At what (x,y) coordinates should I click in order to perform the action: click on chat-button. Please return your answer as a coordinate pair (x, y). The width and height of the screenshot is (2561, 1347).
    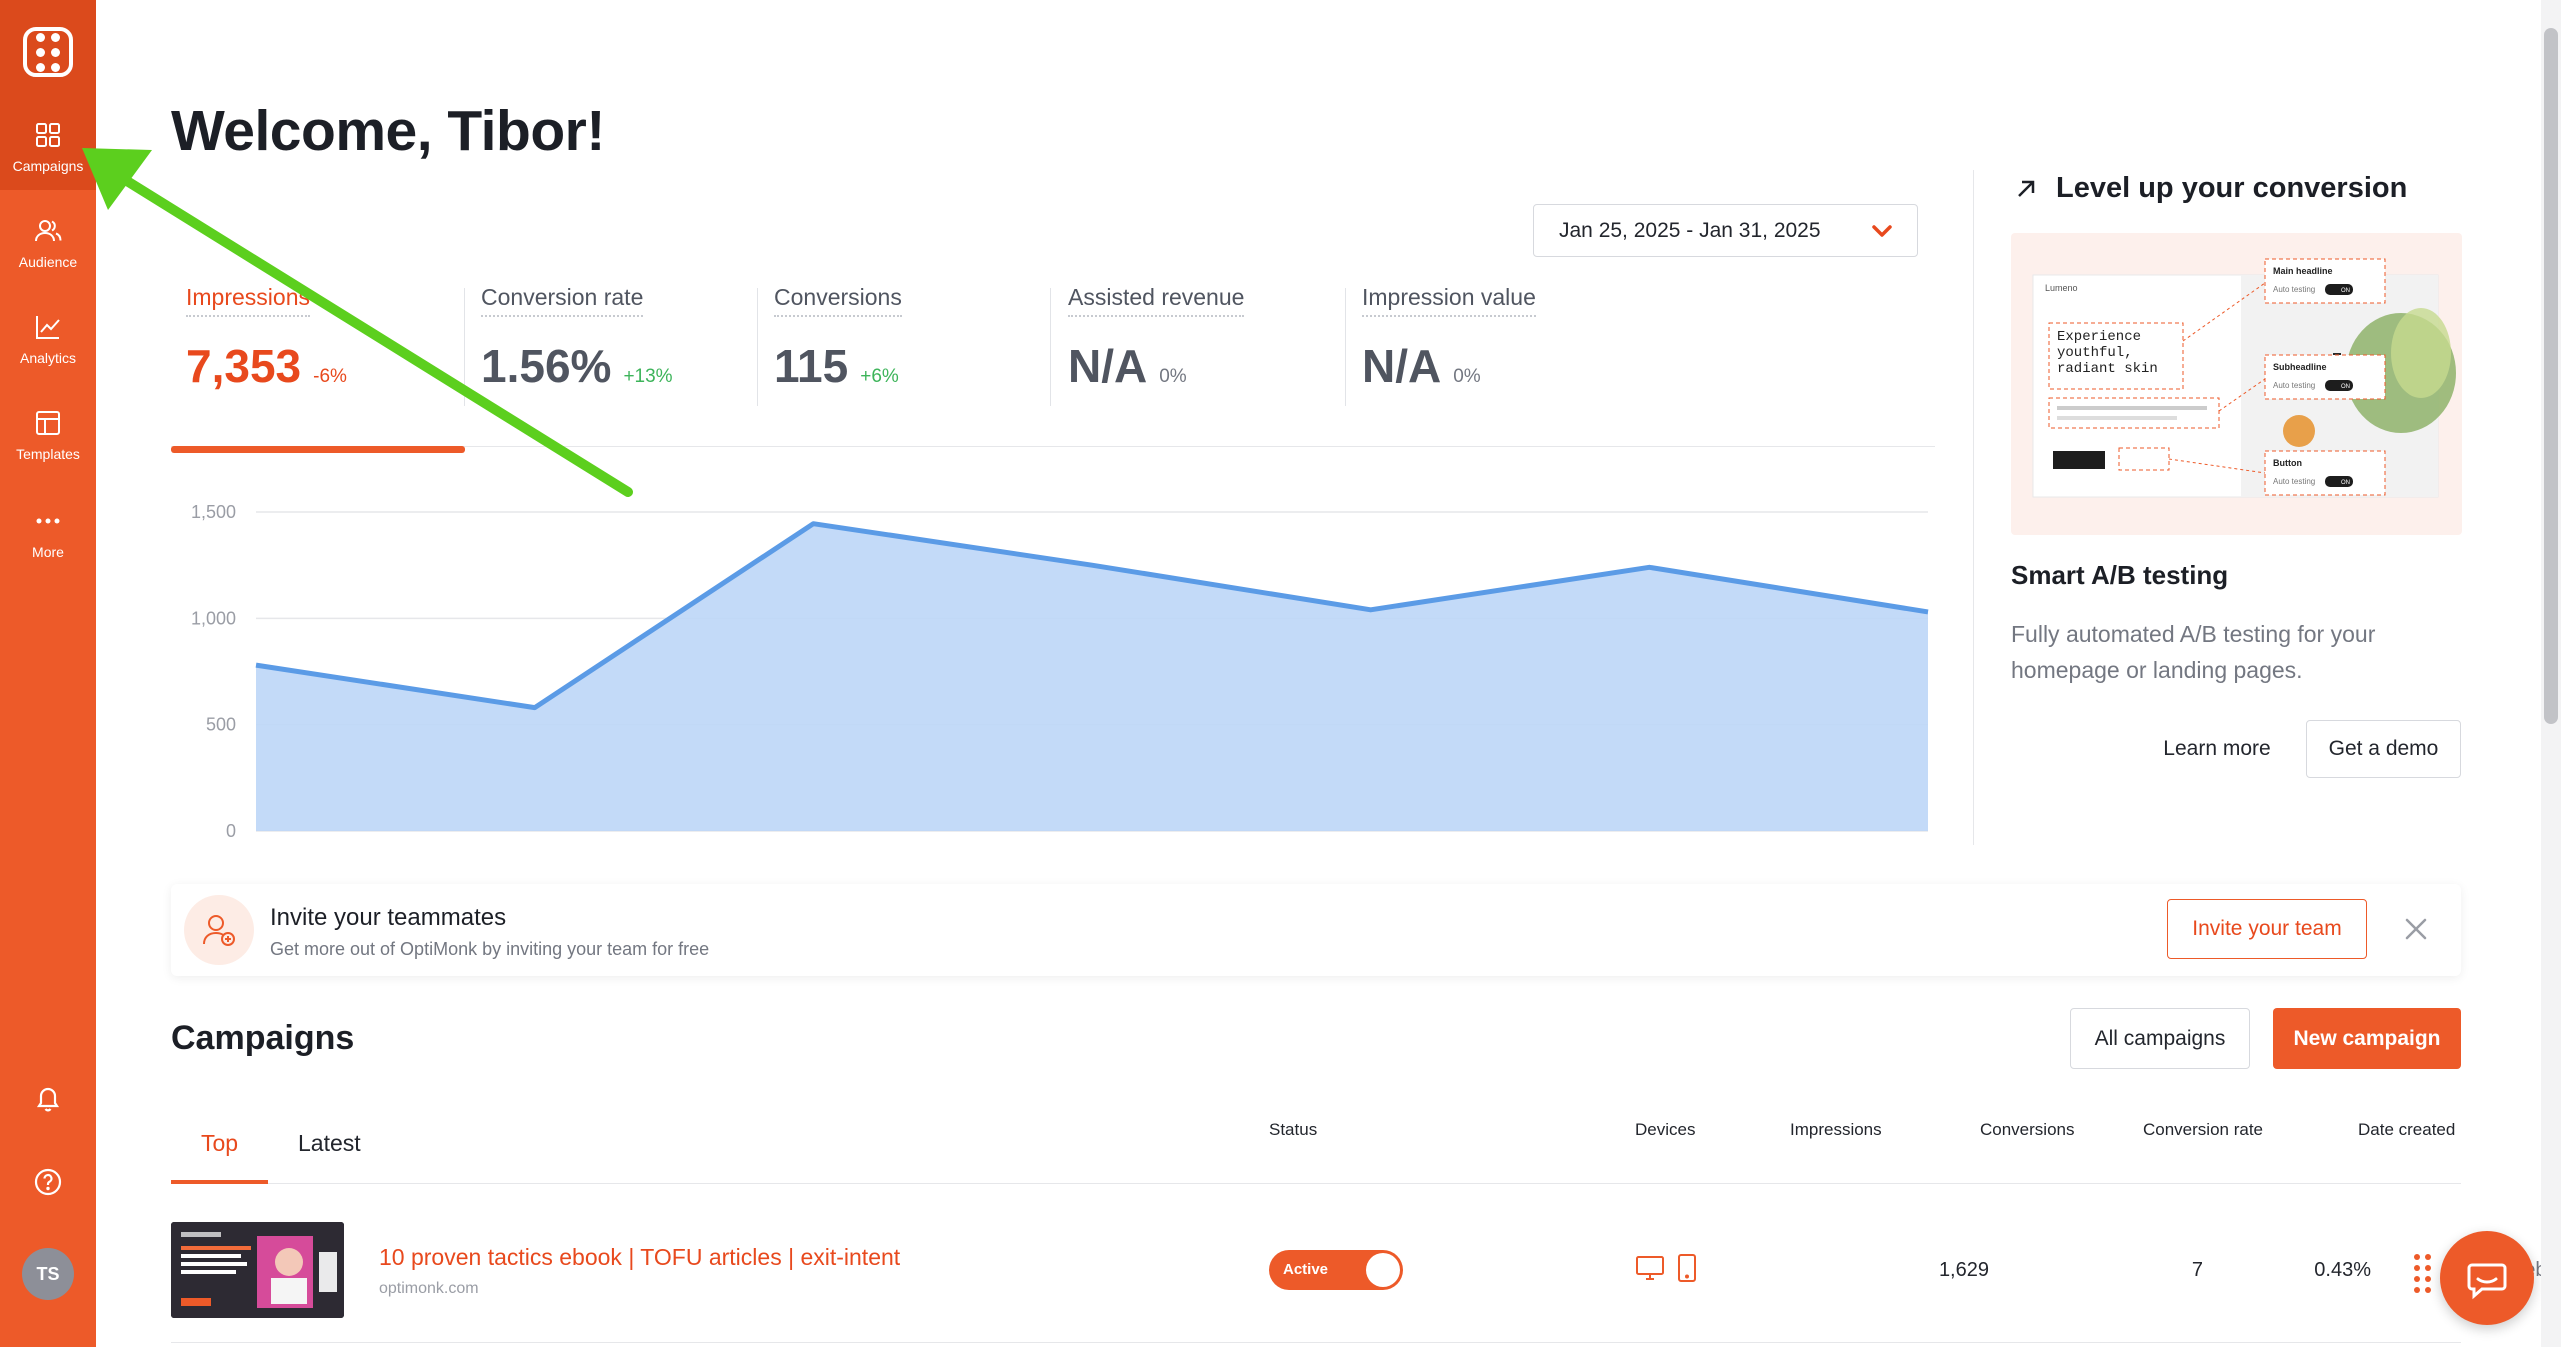
    Looking at the image, I should click on (2487, 1278).